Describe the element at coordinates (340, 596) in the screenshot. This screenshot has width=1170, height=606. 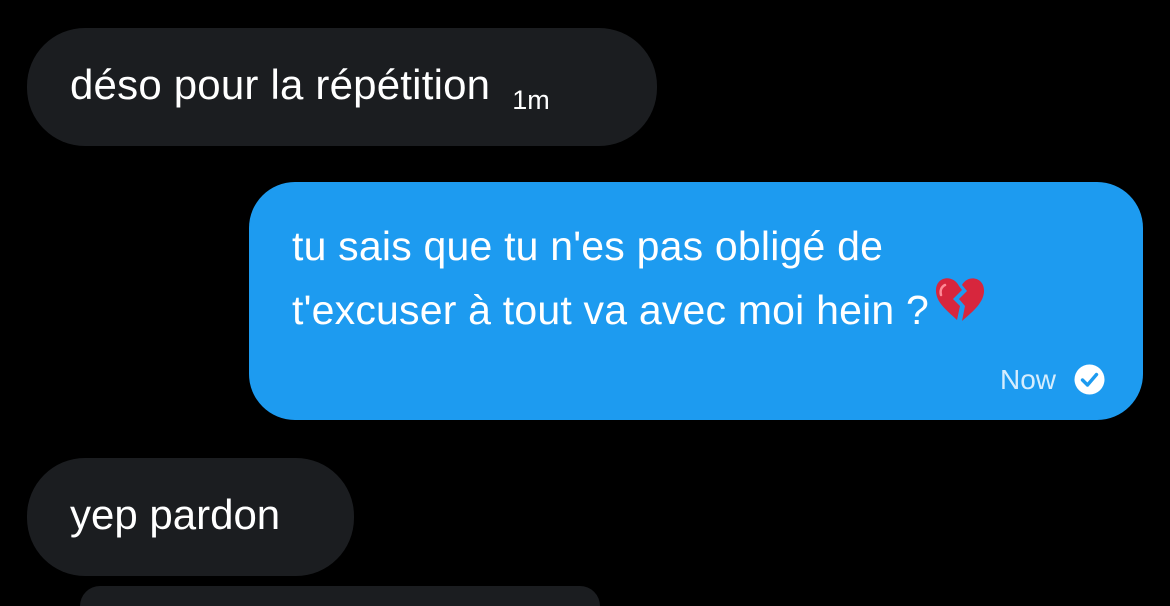
I see `message-bubble-incoming-partial` at that location.